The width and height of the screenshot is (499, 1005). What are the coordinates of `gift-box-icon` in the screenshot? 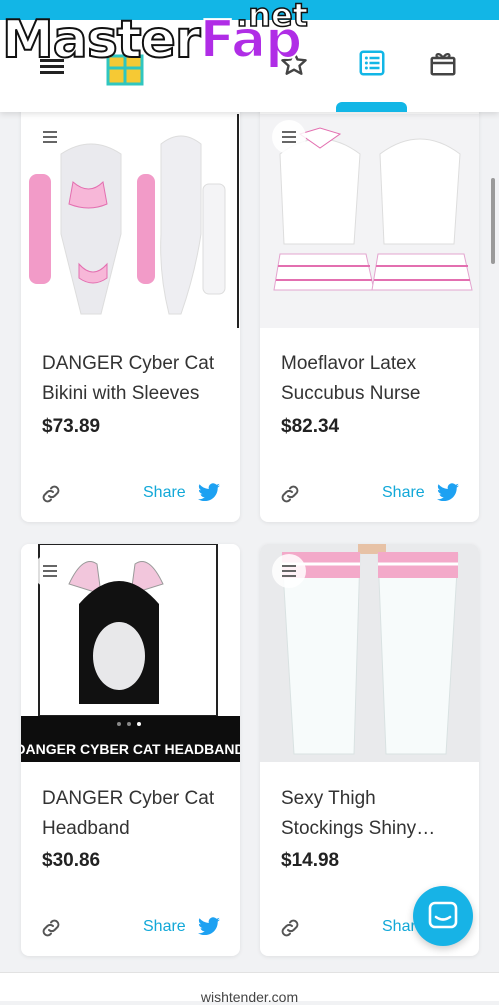 It's located at (446, 66).